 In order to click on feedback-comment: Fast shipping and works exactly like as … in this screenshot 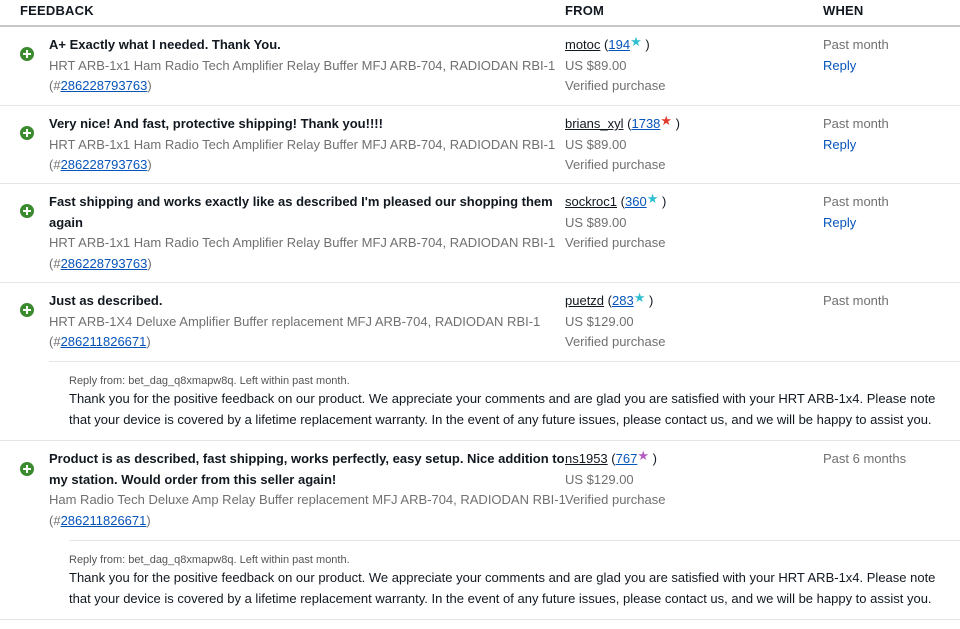, I will do `click(301, 201)`.